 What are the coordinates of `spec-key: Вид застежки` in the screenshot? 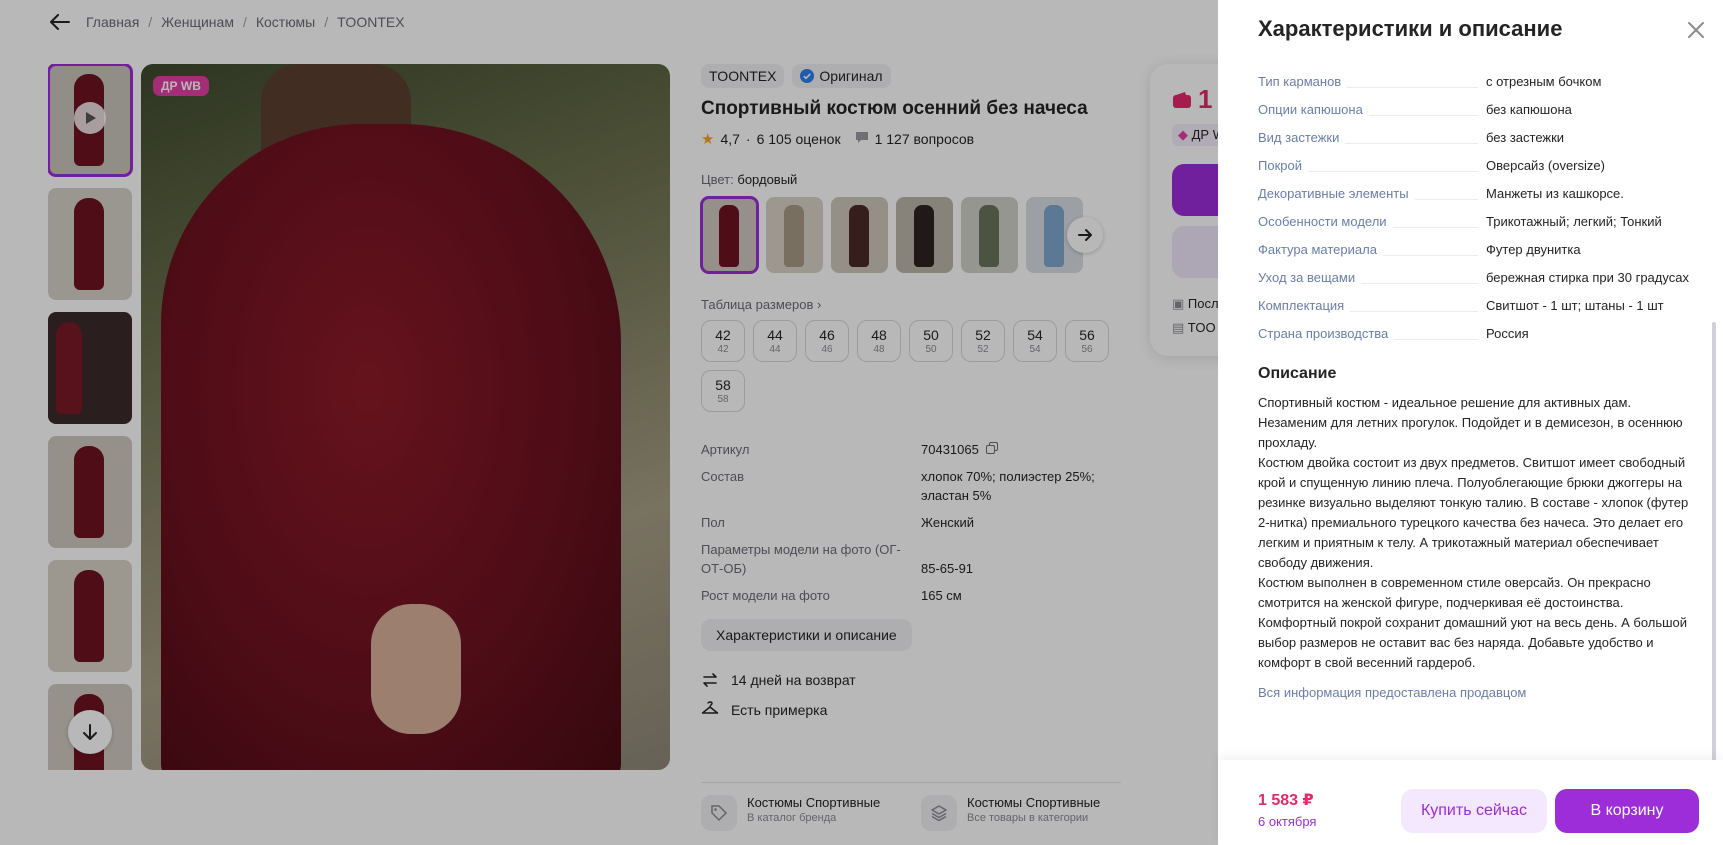 It's located at (1372, 137).